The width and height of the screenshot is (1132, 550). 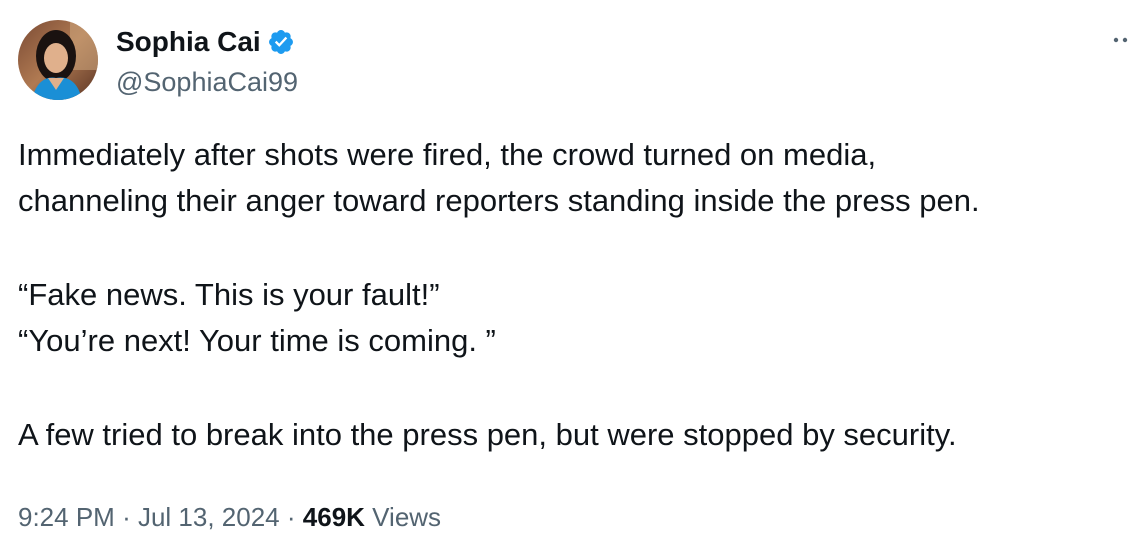 I want to click on display-name: Sophia Cai, so click(x=188, y=41).